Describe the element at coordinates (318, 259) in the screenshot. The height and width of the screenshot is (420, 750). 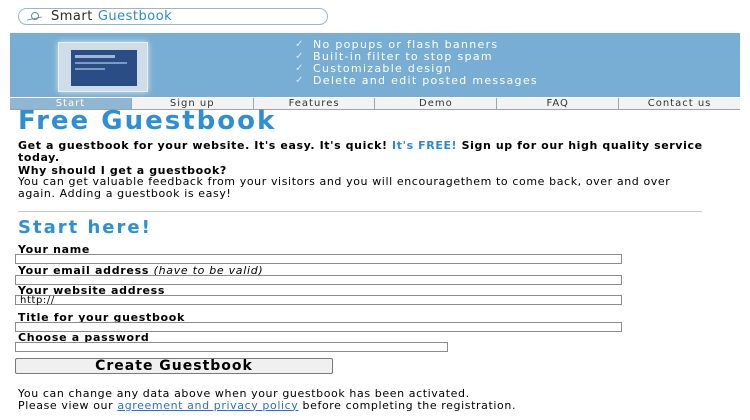
I see `name-input` at that location.